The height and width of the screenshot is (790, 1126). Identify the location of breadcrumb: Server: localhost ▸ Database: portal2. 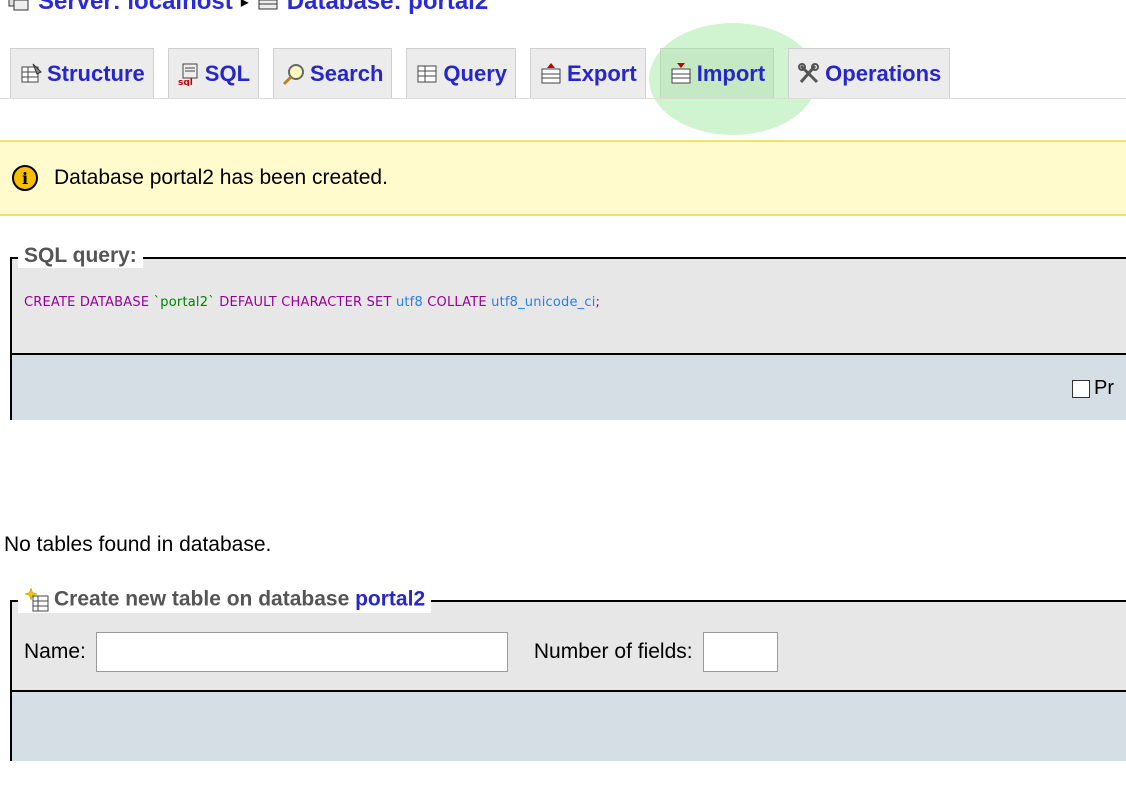
(248, 8).